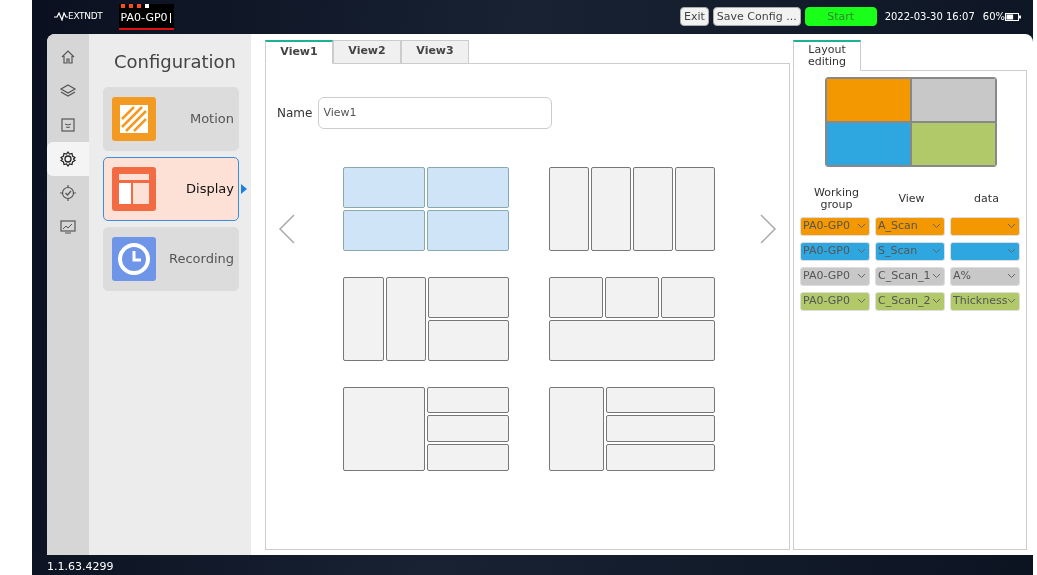 The image size is (1037, 575). What do you see at coordinates (299, 51) in the screenshot?
I see `view-tab: View1` at bounding box center [299, 51].